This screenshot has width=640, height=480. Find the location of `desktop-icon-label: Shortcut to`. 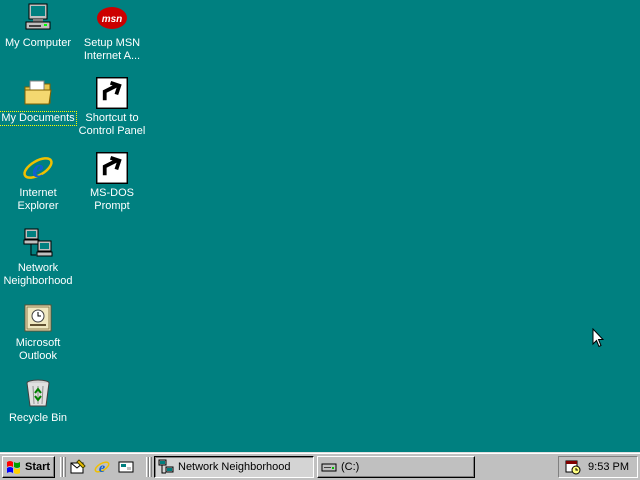

desktop-icon-label: Shortcut to is located at coordinates (112, 118).